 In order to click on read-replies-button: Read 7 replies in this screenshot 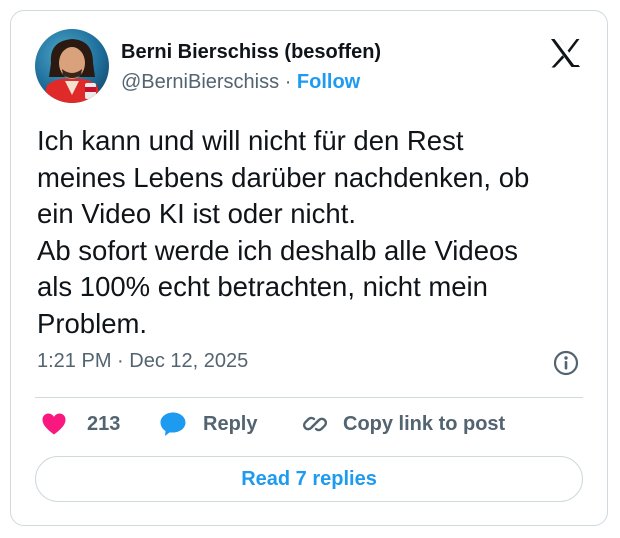, I will do `click(309, 479)`.